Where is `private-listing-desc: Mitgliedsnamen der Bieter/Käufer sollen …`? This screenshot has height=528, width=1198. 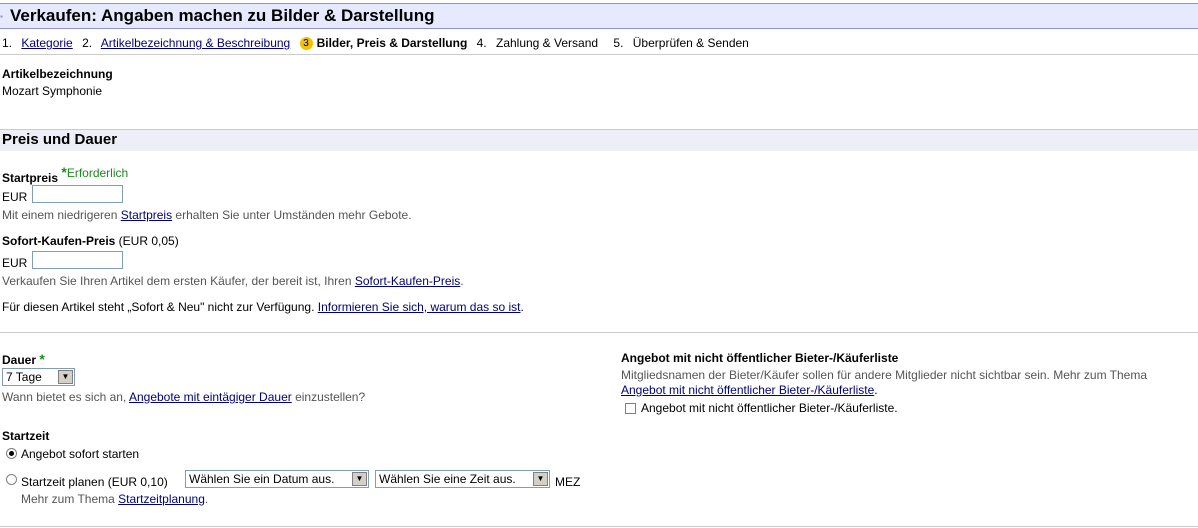 private-listing-desc: Mitgliedsnamen der Bieter/Käufer sollen … is located at coordinates (884, 375).